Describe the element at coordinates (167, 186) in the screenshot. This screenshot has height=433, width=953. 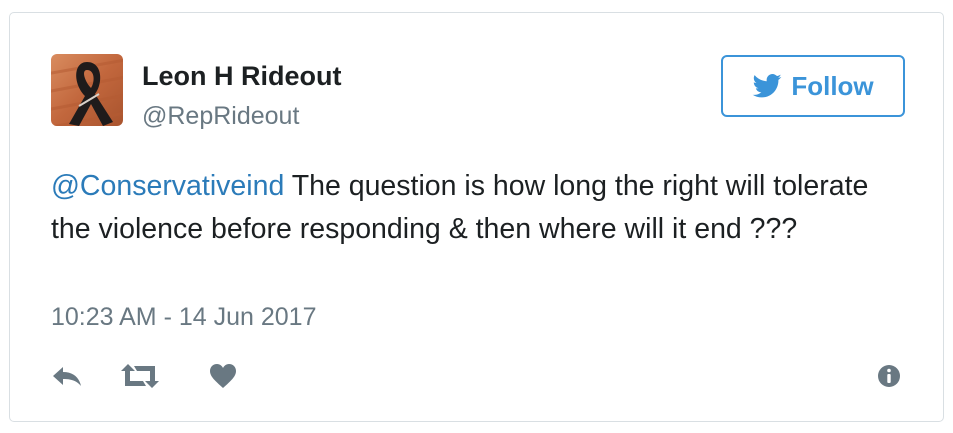
I see `tweet-mention-link: @Conservativeind` at that location.